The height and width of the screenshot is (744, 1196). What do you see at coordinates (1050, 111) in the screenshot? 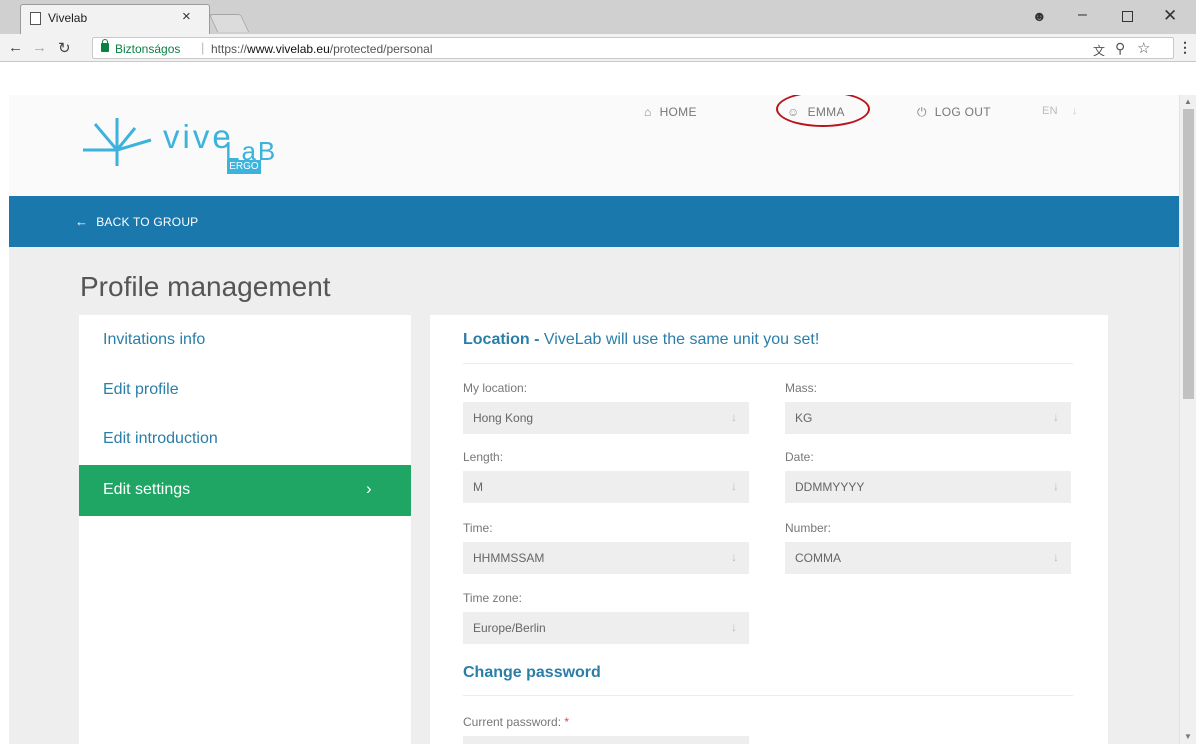
I see `language-label: EN` at bounding box center [1050, 111].